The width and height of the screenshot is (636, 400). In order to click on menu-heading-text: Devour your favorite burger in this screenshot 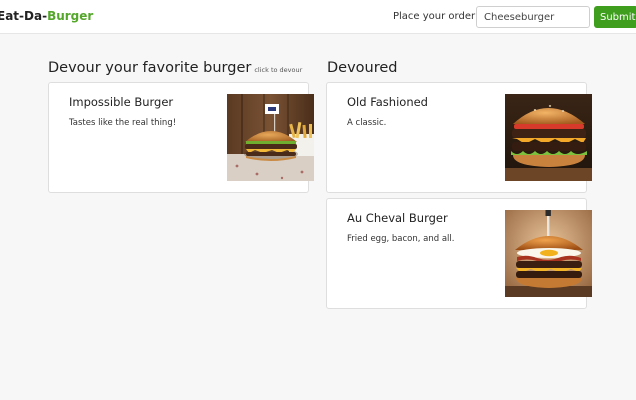, I will do `click(150, 68)`.